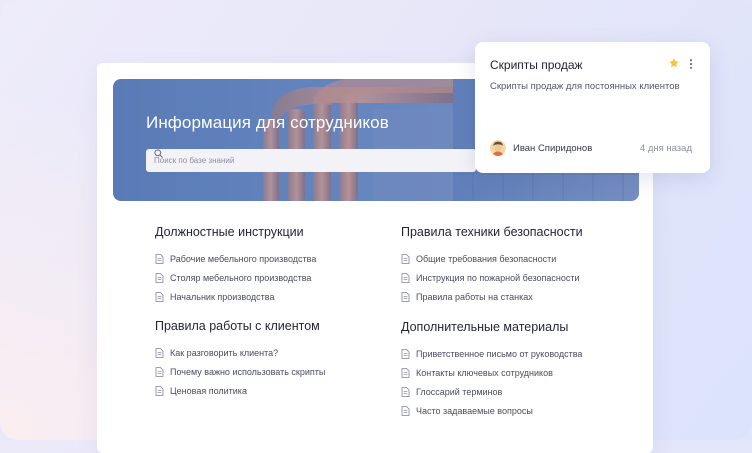  What do you see at coordinates (536, 65) in the screenshot?
I see `card-title: Скрипты продаж` at bounding box center [536, 65].